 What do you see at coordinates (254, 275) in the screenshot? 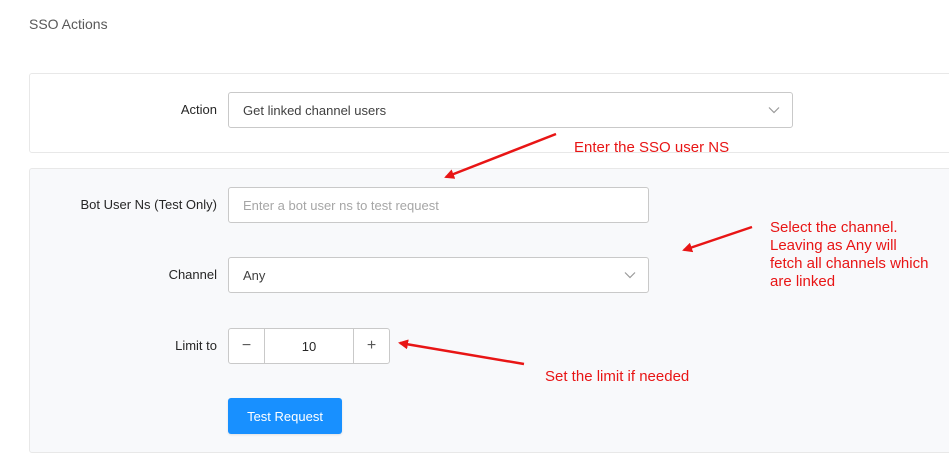
I see `channel-select-value: Any` at bounding box center [254, 275].